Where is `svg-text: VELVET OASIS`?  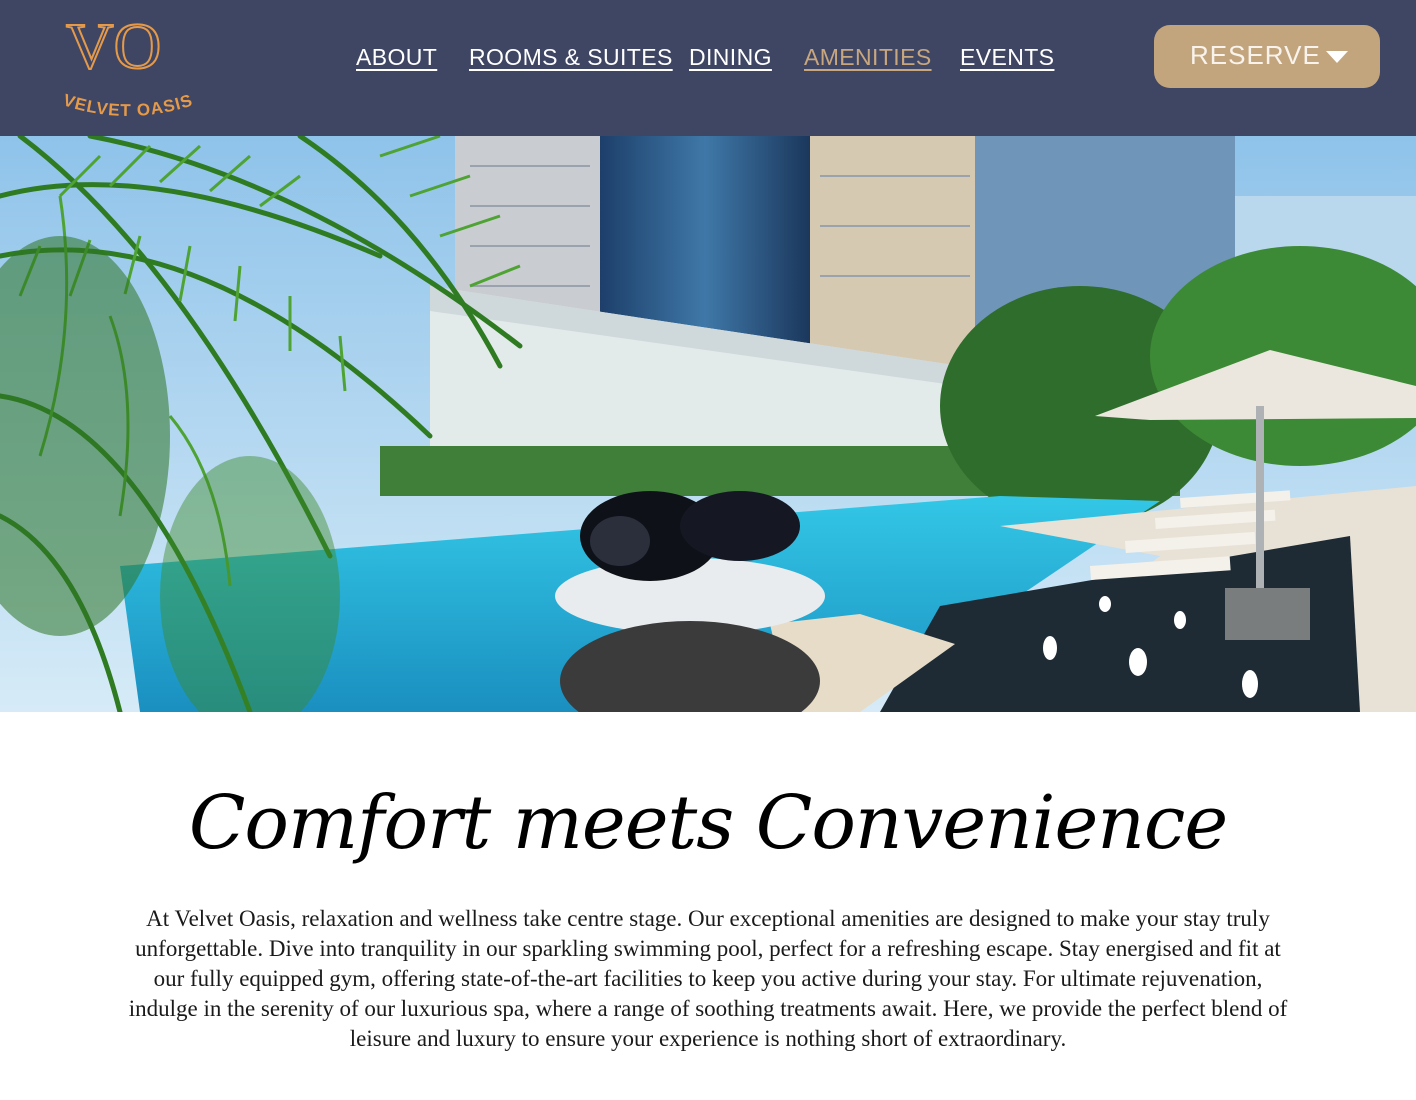 svg-text: VELVET OASIS is located at coordinates (128, 105).